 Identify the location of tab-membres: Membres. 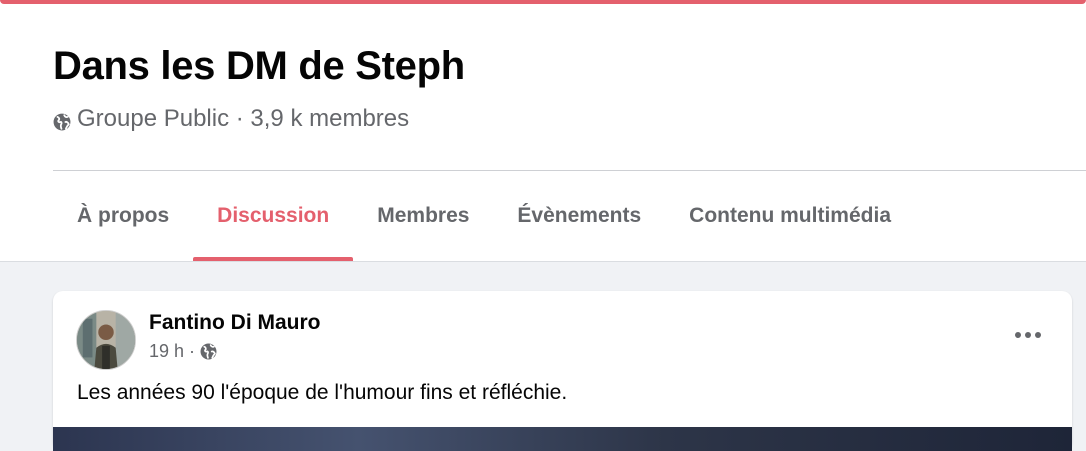
(423, 216).